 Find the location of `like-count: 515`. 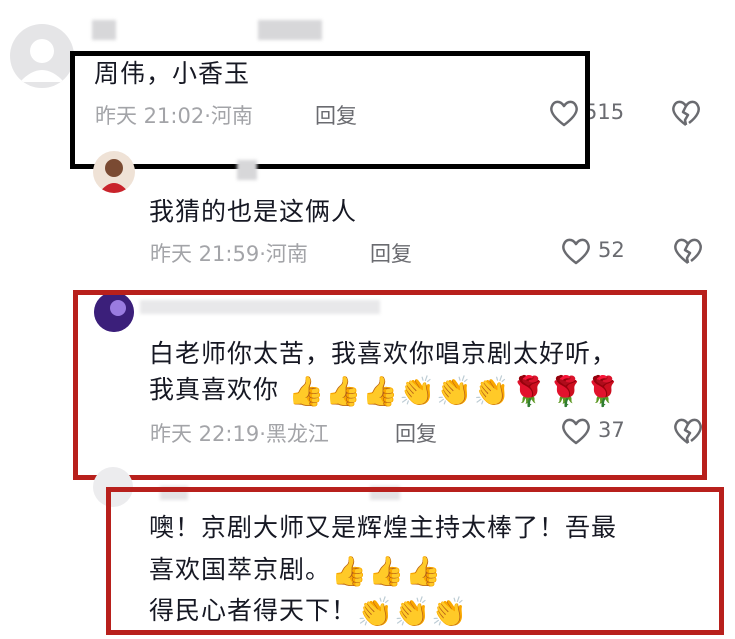

like-count: 515 is located at coordinates (604, 112).